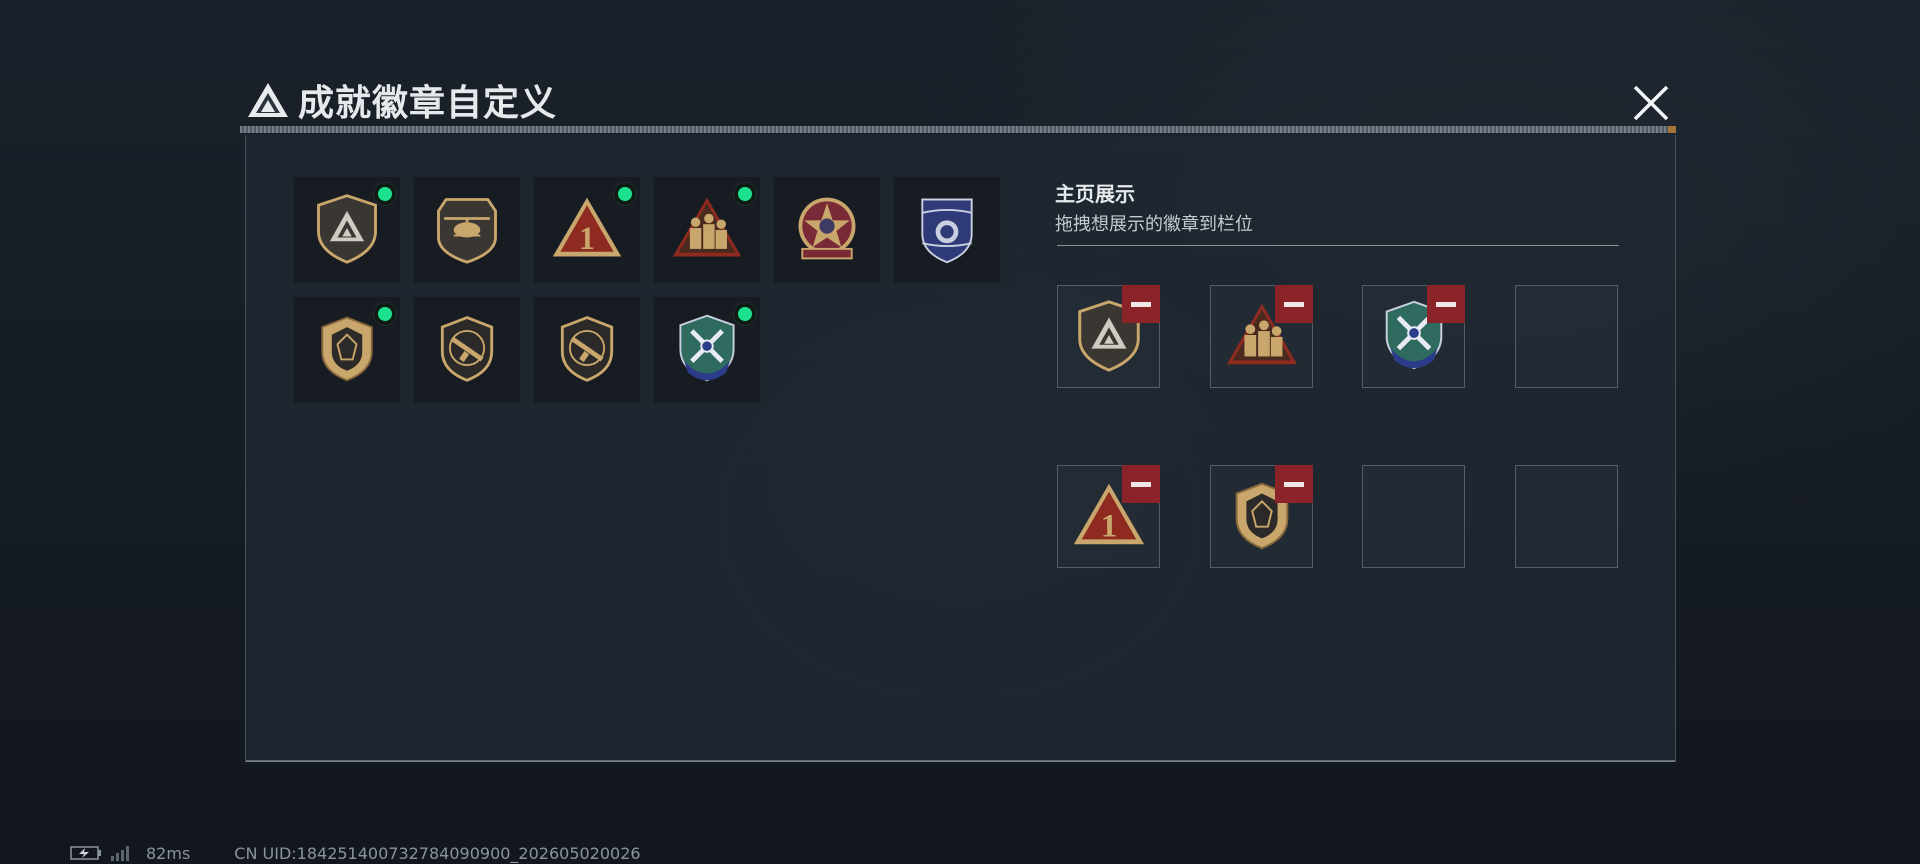 This screenshot has height=864, width=1920. Describe the element at coordinates (958, 129) in the screenshot. I see `header-divider` at that location.